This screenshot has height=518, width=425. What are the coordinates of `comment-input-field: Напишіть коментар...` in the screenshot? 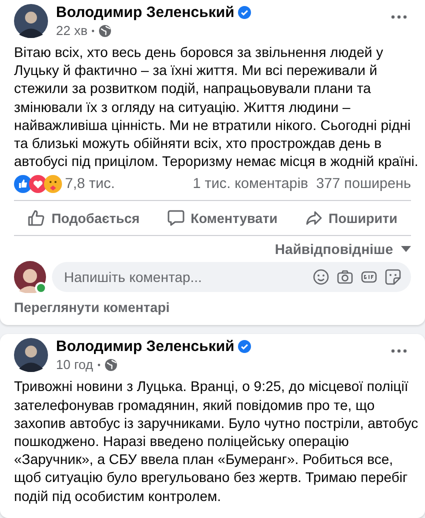 It's located at (187, 277).